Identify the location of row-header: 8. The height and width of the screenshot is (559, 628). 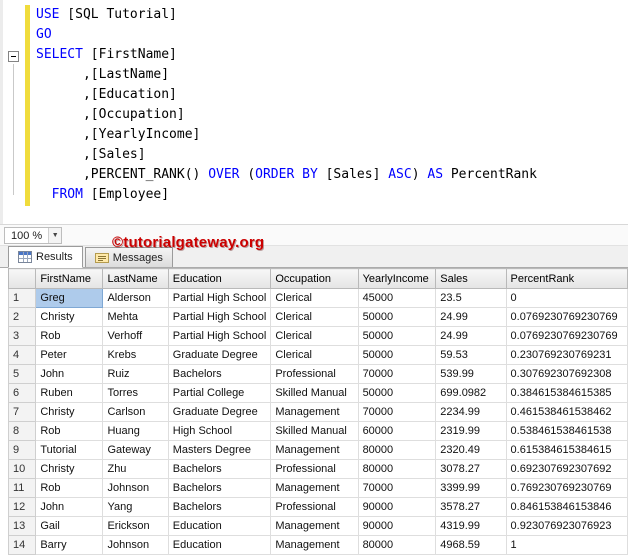
(22, 431).